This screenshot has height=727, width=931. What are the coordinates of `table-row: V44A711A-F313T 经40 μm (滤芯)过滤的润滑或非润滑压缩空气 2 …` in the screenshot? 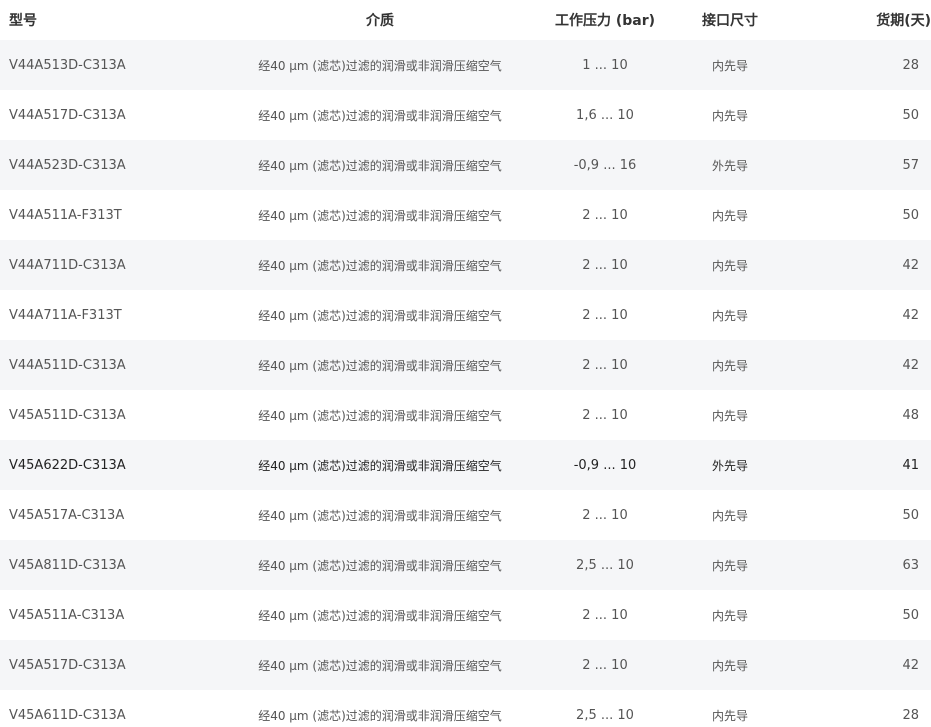 It's located at (465, 315).